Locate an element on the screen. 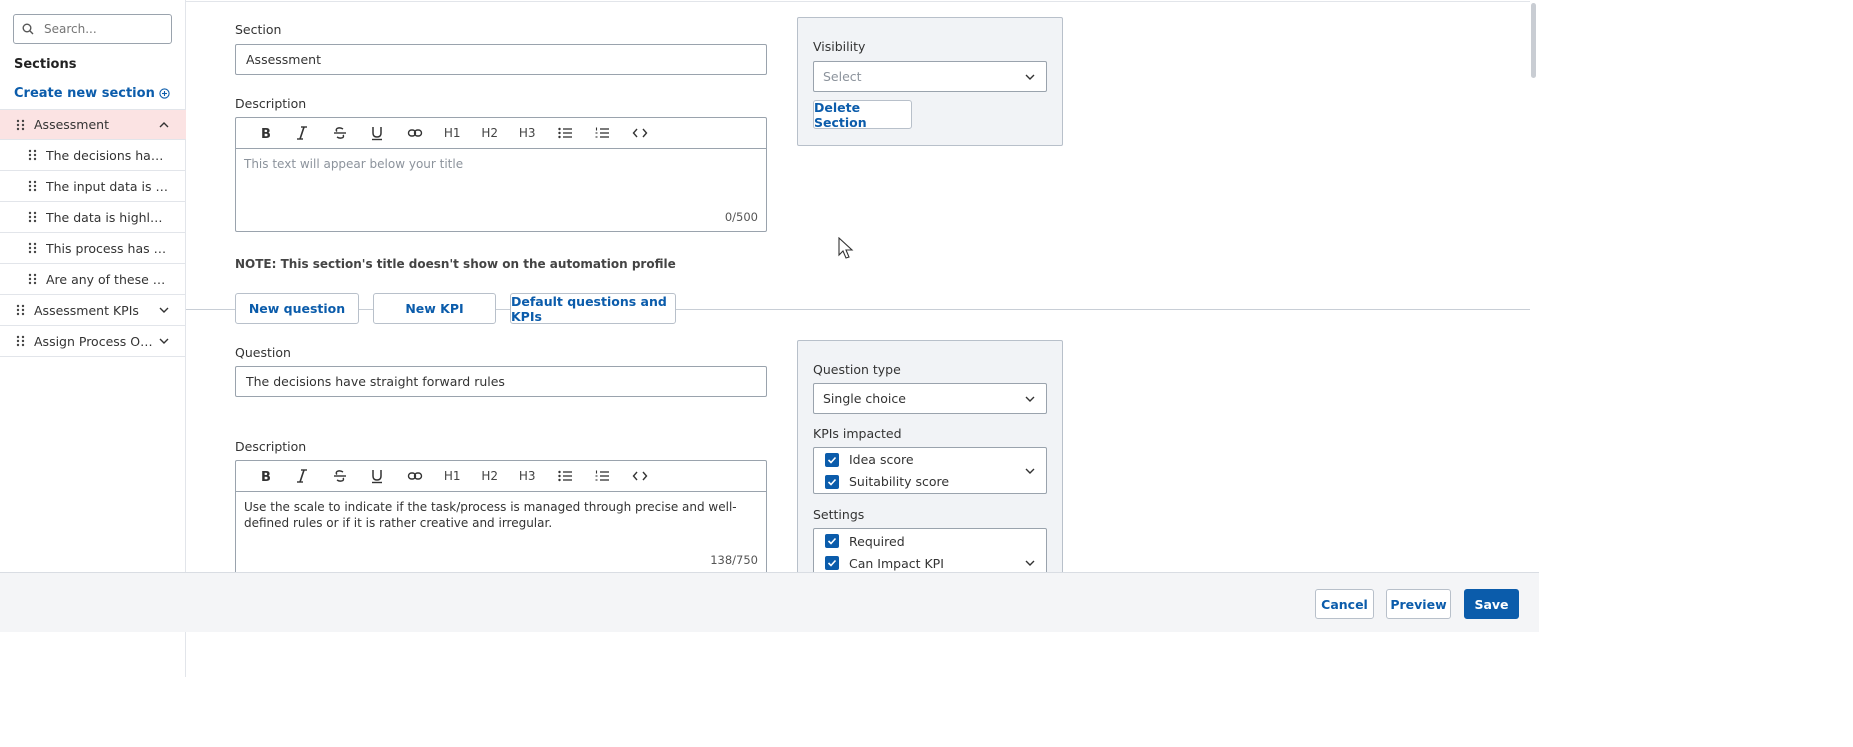  sidebar-item-assessment: Assessment is located at coordinates (93, 124).